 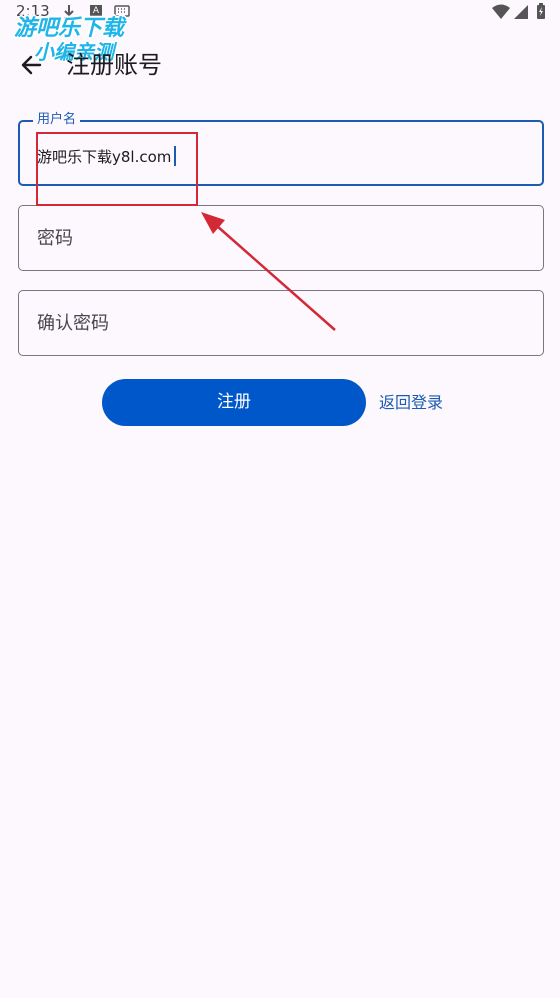 I want to click on annotation-highlight-box, so click(x=117, y=169).